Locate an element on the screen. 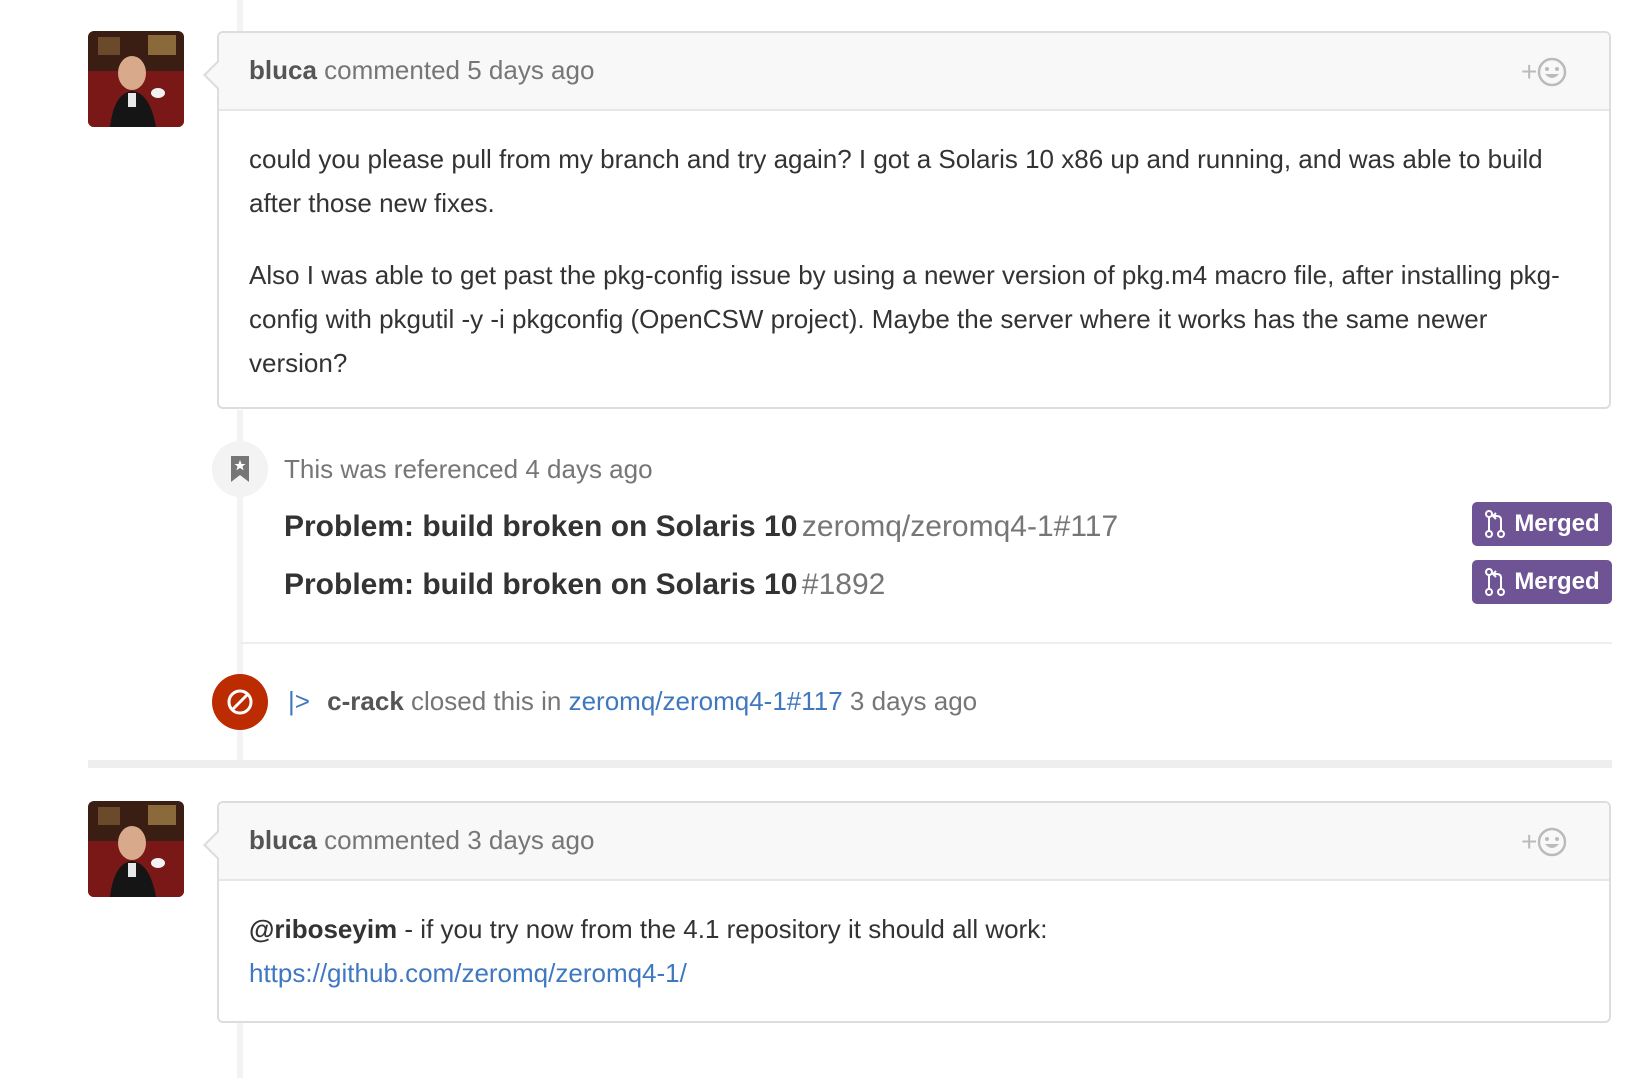 This screenshot has height=1078, width=1632. closed-badge is located at coordinates (240, 702).